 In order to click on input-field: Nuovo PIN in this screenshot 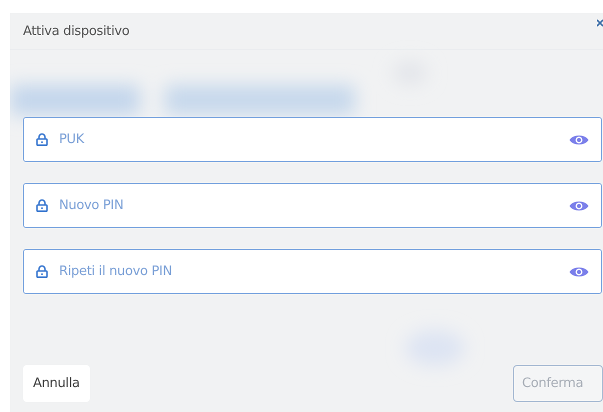, I will do `click(313, 205)`.